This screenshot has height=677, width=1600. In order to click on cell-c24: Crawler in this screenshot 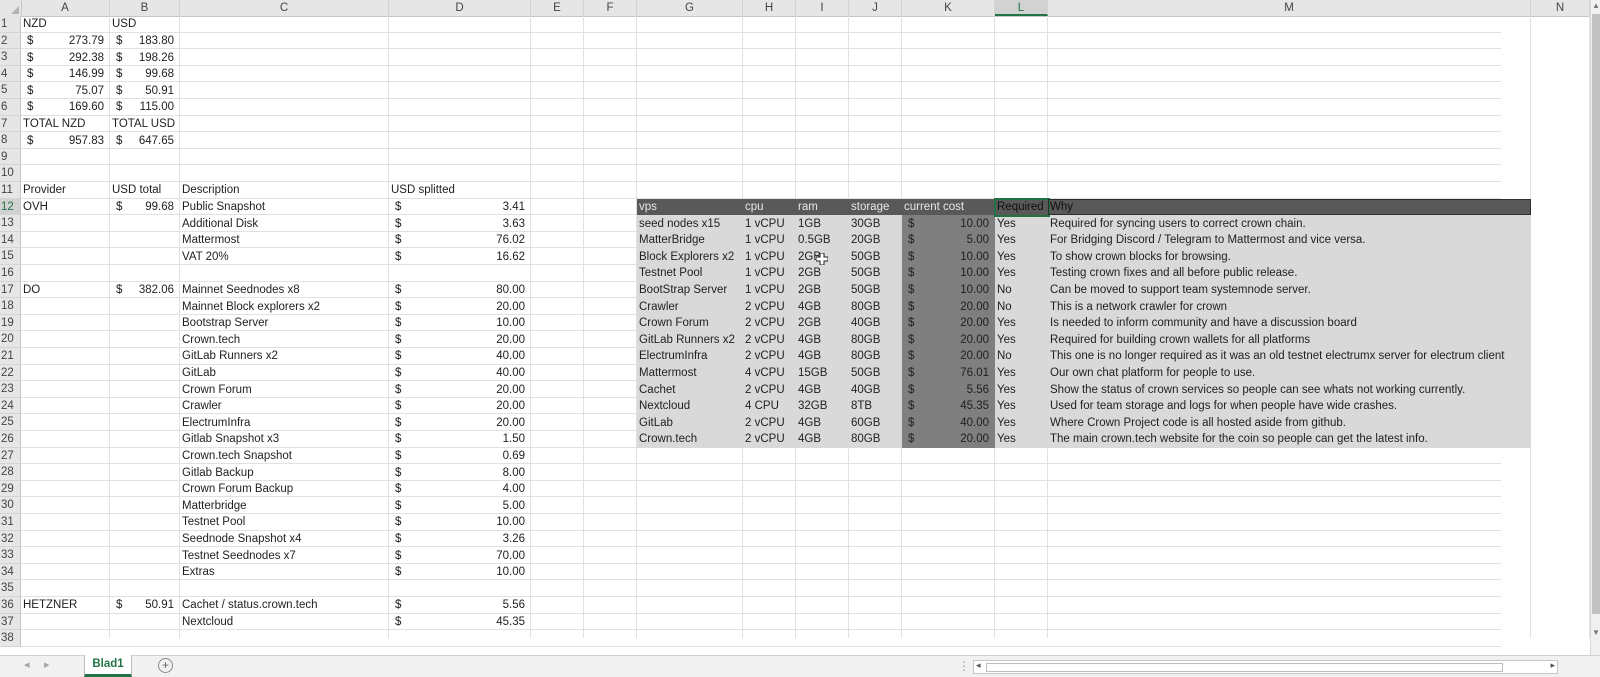, I will do `click(202, 406)`.